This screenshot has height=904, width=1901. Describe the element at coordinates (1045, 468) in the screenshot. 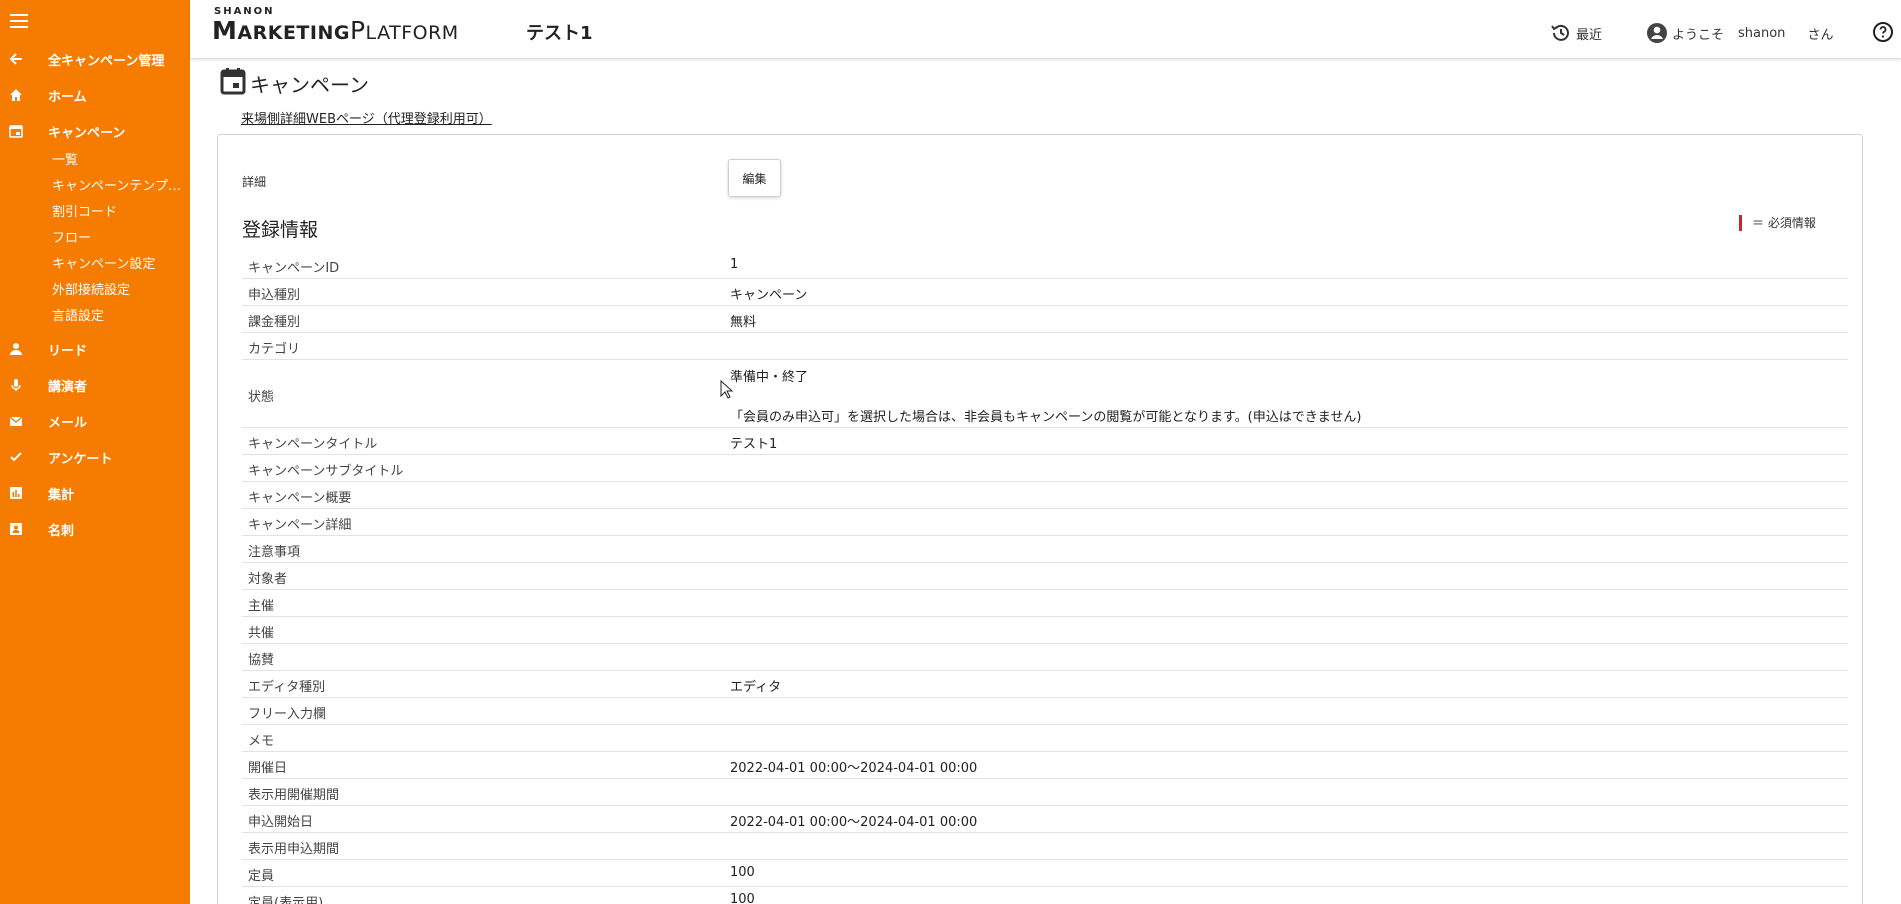

I see `table-row: キャンペーンサブタイトル` at that location.